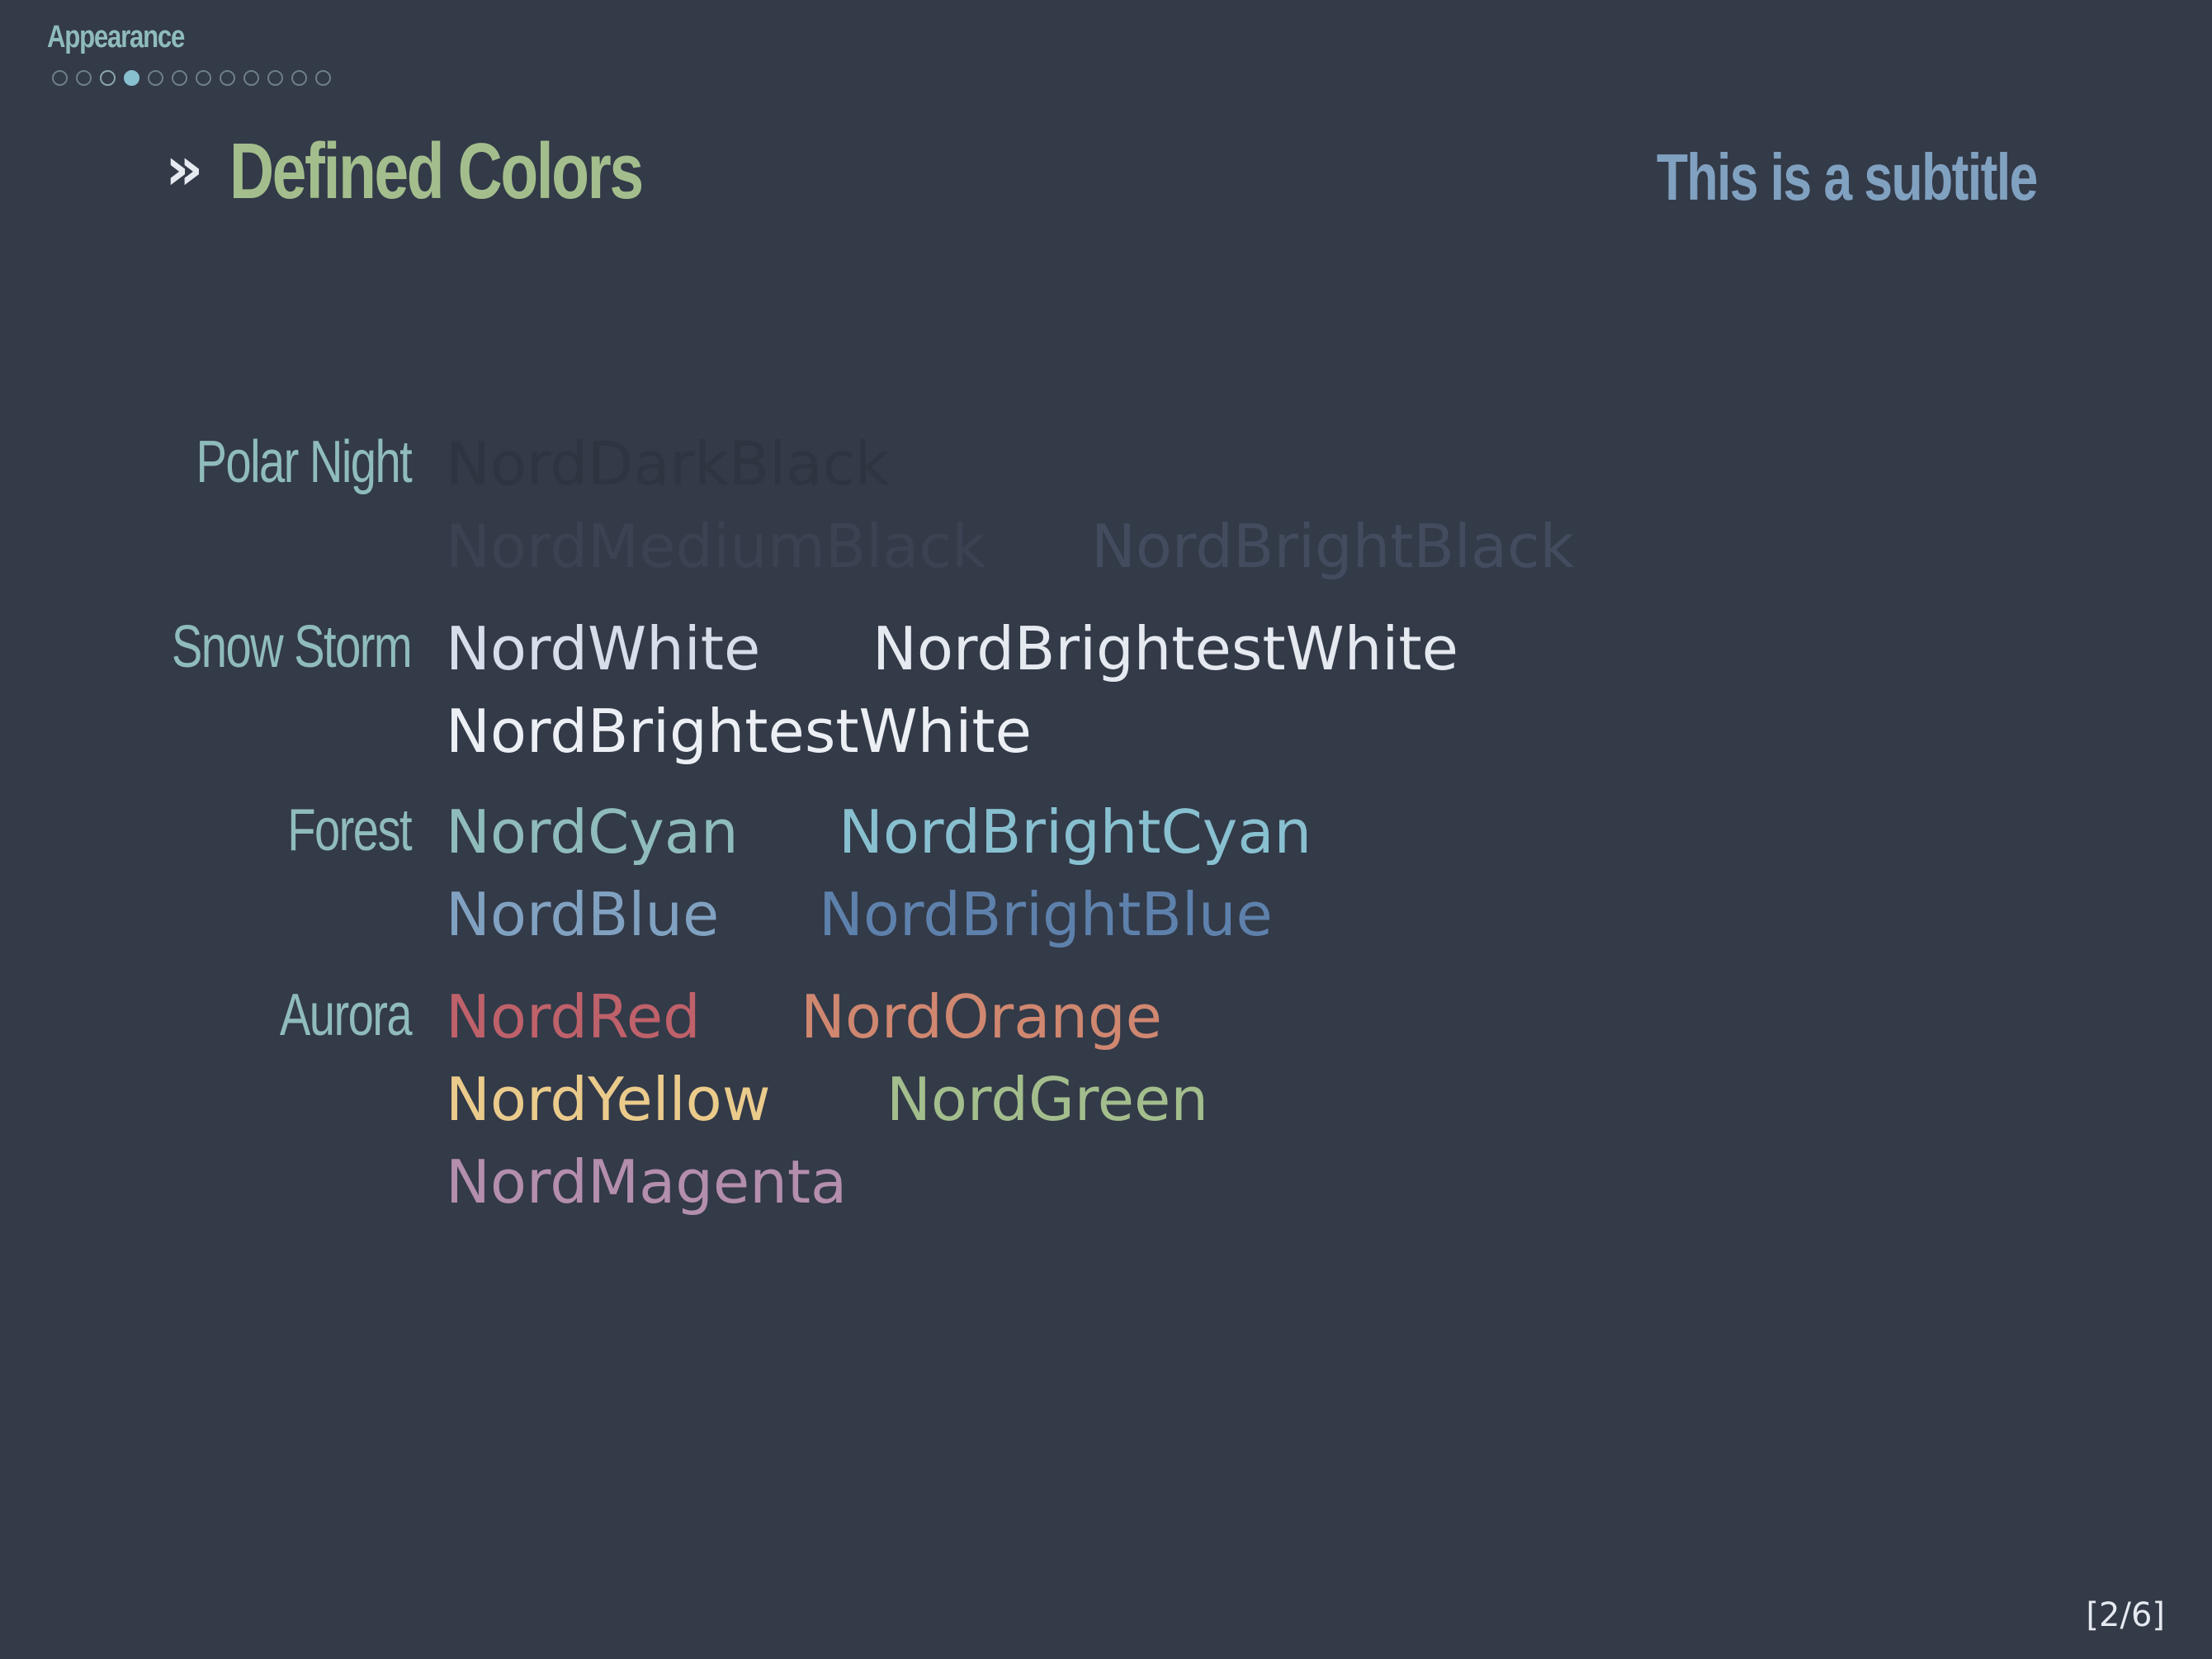 This screenshot has height=1659, width=2212. What do you see at coordinates (603, 648) in the screenshot?
I see `color-name-white: NordWhite` at bounding box center [603, 648].